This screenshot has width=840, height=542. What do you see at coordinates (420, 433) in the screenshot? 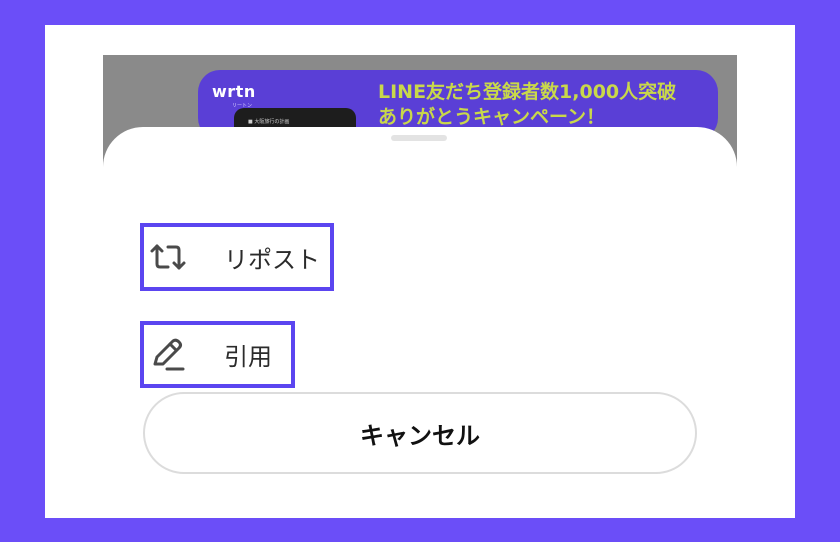
I see `cancel-button: キャンセル` at bounding box center [420, 433].